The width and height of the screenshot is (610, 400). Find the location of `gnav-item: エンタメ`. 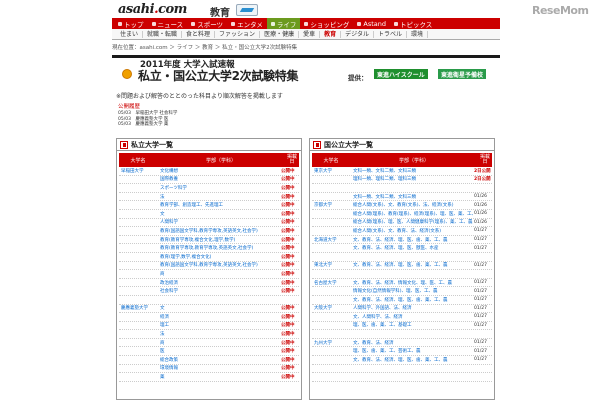

gnav-item: エンタメ is located at coordinates (247, 23).